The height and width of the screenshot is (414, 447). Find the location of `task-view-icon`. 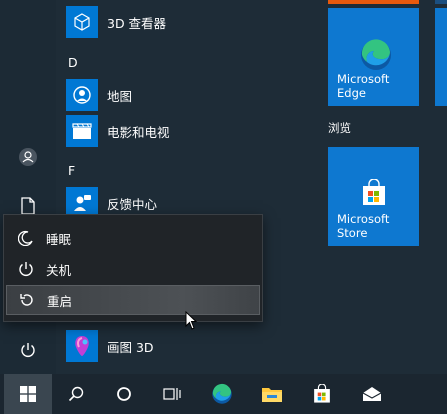

task-view-icon is located at coordinates (172, 394).